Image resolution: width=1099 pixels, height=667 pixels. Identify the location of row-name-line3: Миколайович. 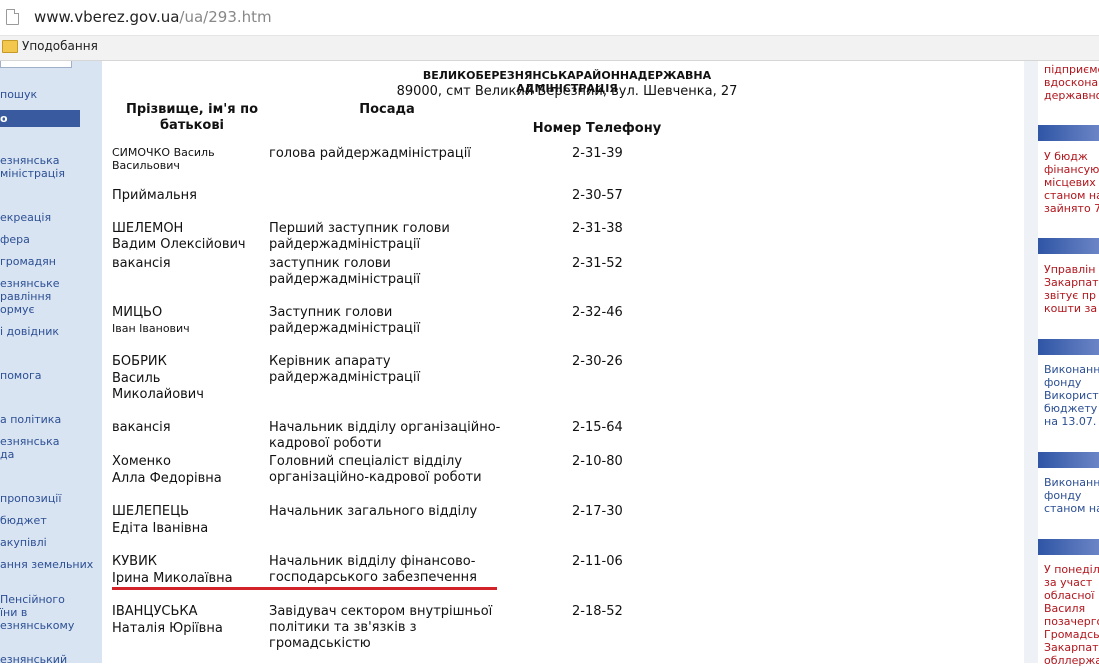
(158, 394).